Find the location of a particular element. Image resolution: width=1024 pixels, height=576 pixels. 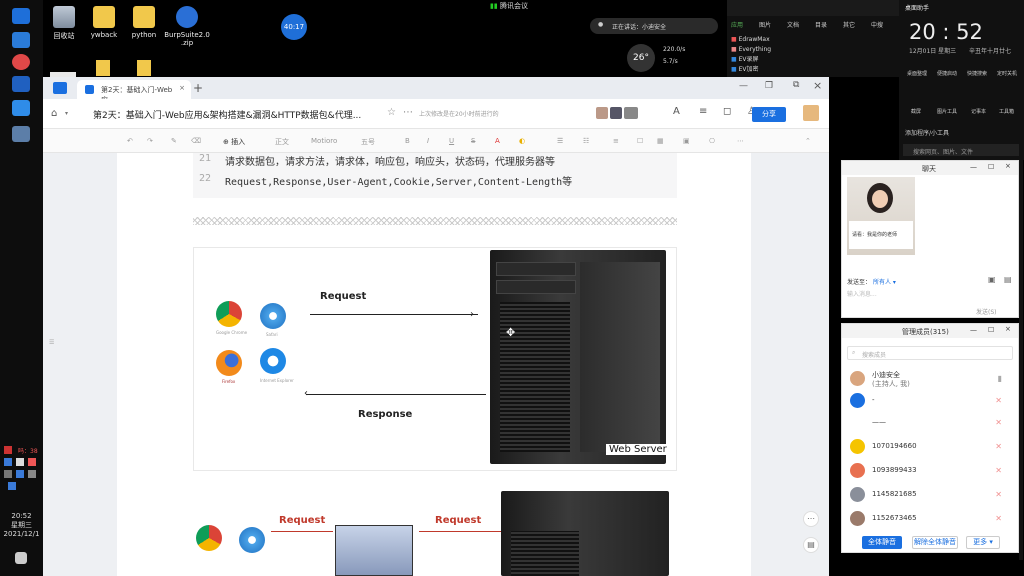

tab-docs: 文档 is located at coordinates (793, 24).